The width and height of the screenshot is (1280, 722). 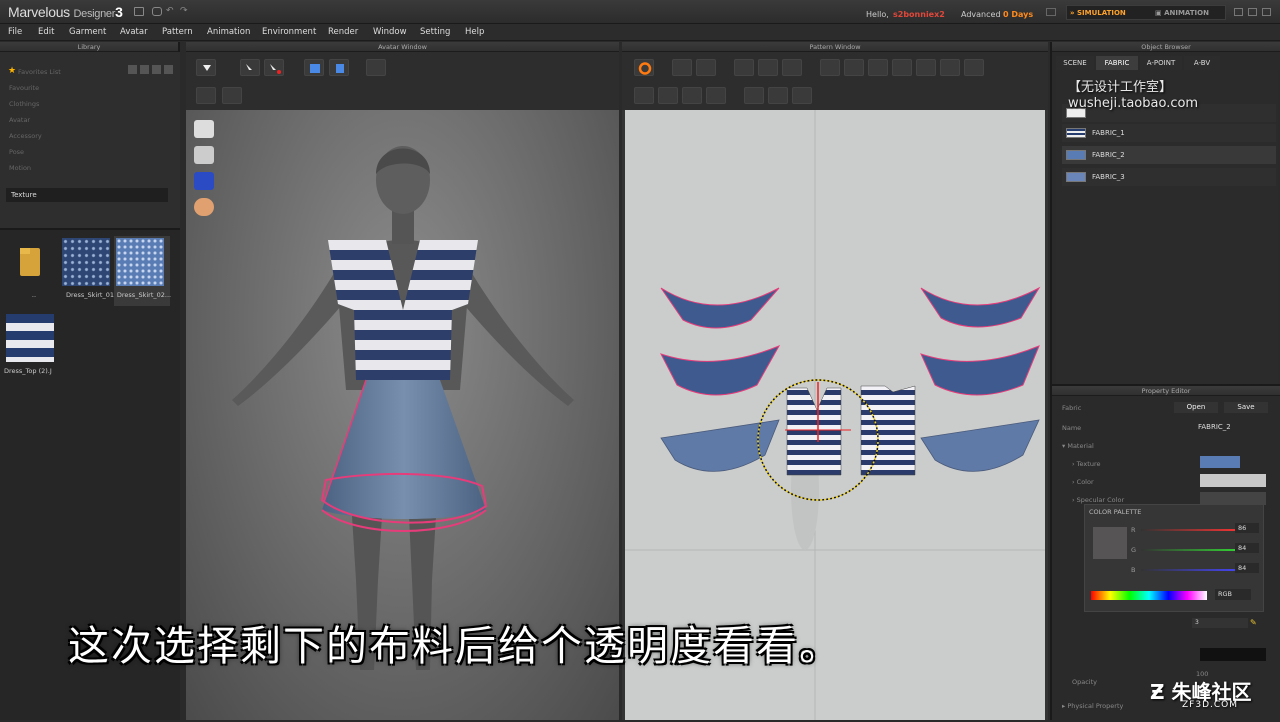 What do you see at coordinates (132, 69) in the screenshot?
I see `refresh-icon` at bounding box center [132, 69].